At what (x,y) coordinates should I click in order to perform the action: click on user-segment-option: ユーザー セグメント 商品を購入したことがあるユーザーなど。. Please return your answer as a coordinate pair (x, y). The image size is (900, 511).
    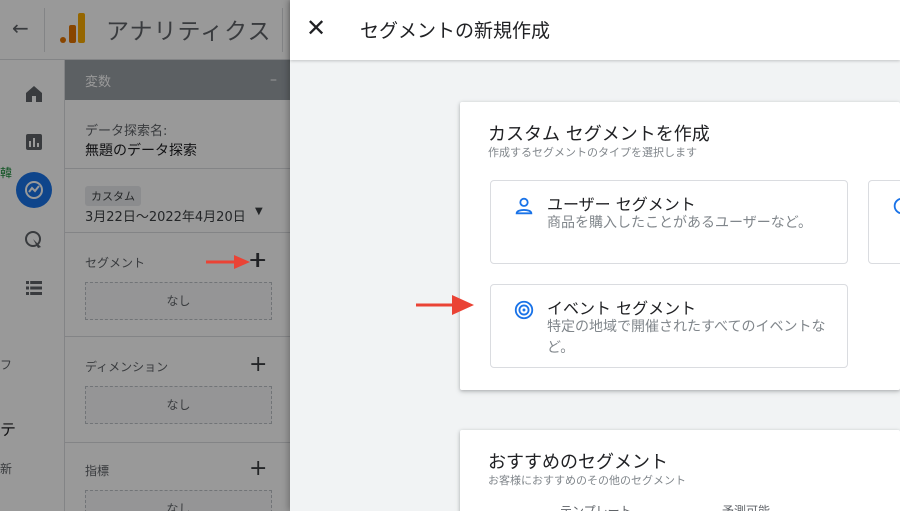
    Looking at the image, I should click on (669, 222).